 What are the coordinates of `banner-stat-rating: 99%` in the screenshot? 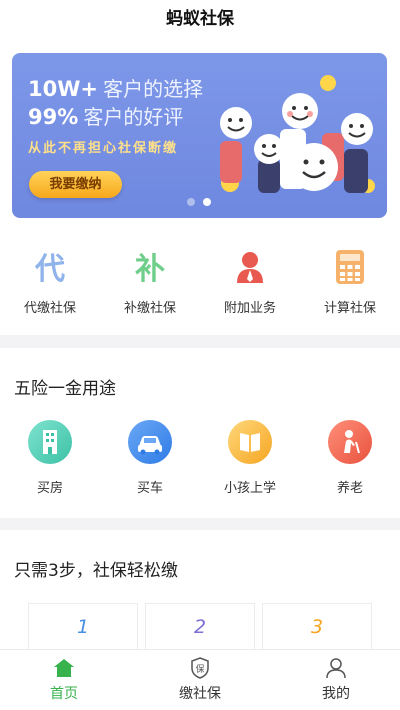 It's located at (53, 117).